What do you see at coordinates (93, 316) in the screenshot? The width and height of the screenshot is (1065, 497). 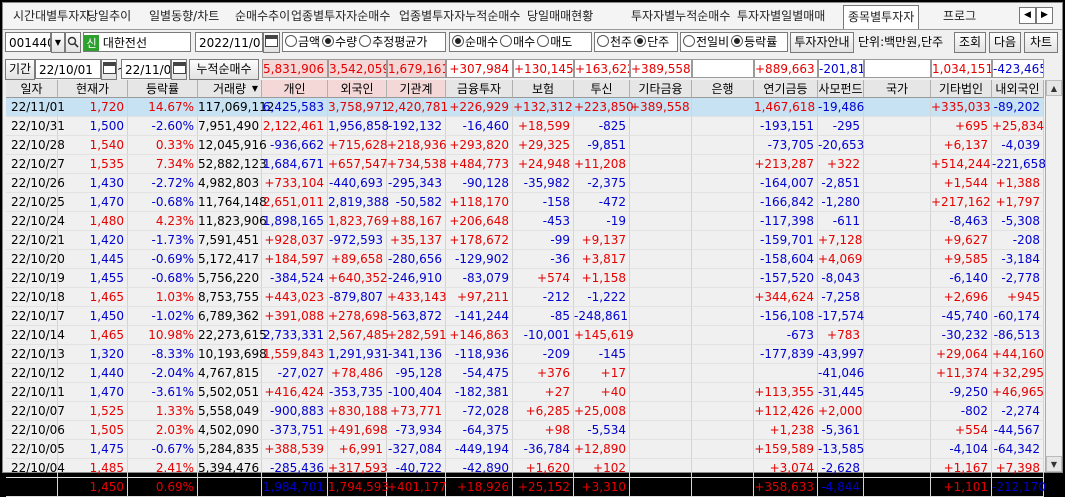 I see `table-cell: 1,450` at bounding box center [93, 316].